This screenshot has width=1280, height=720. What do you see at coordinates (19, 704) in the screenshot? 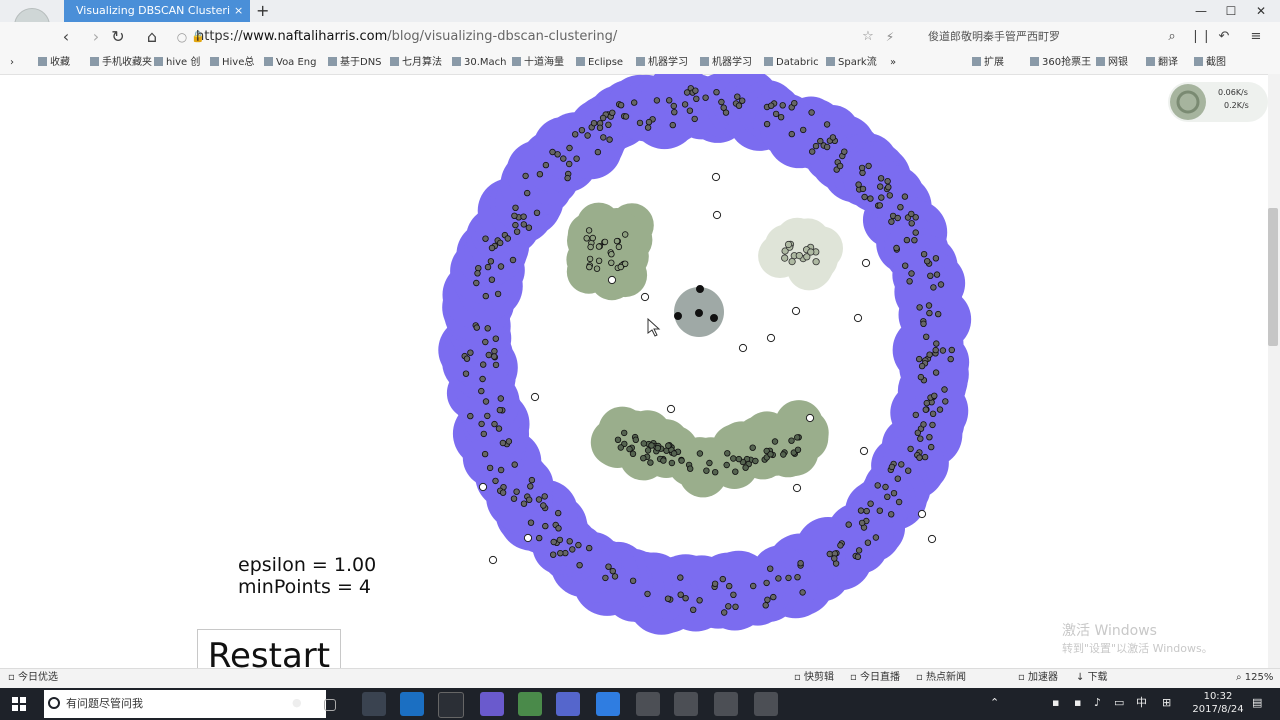
I see `windows-start-icon` at bounding box center [19, 704].